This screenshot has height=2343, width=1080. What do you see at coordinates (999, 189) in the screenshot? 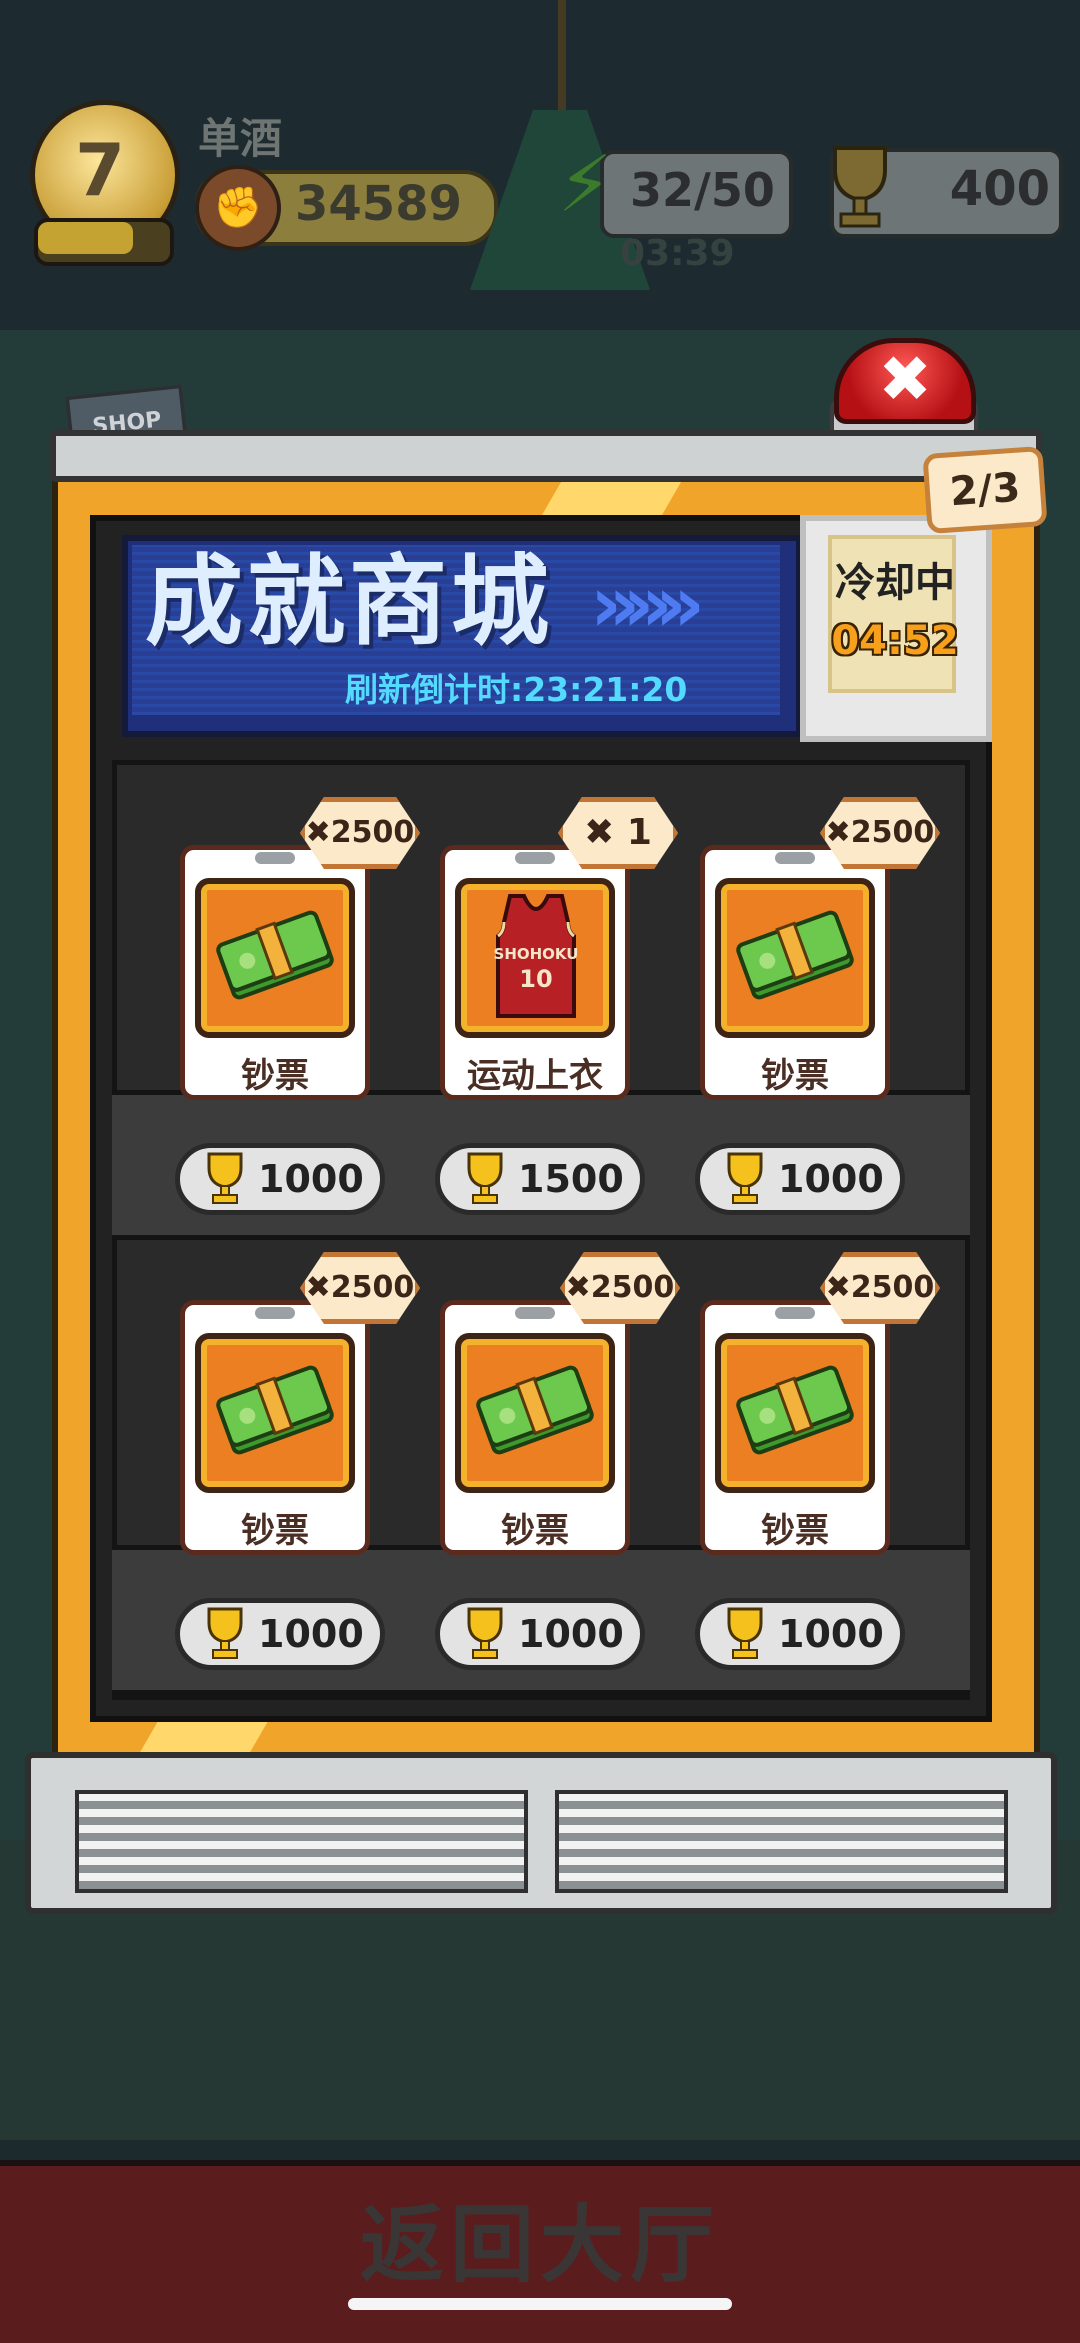
I see `trophy-value: 400` at bounding box center [999, 189].